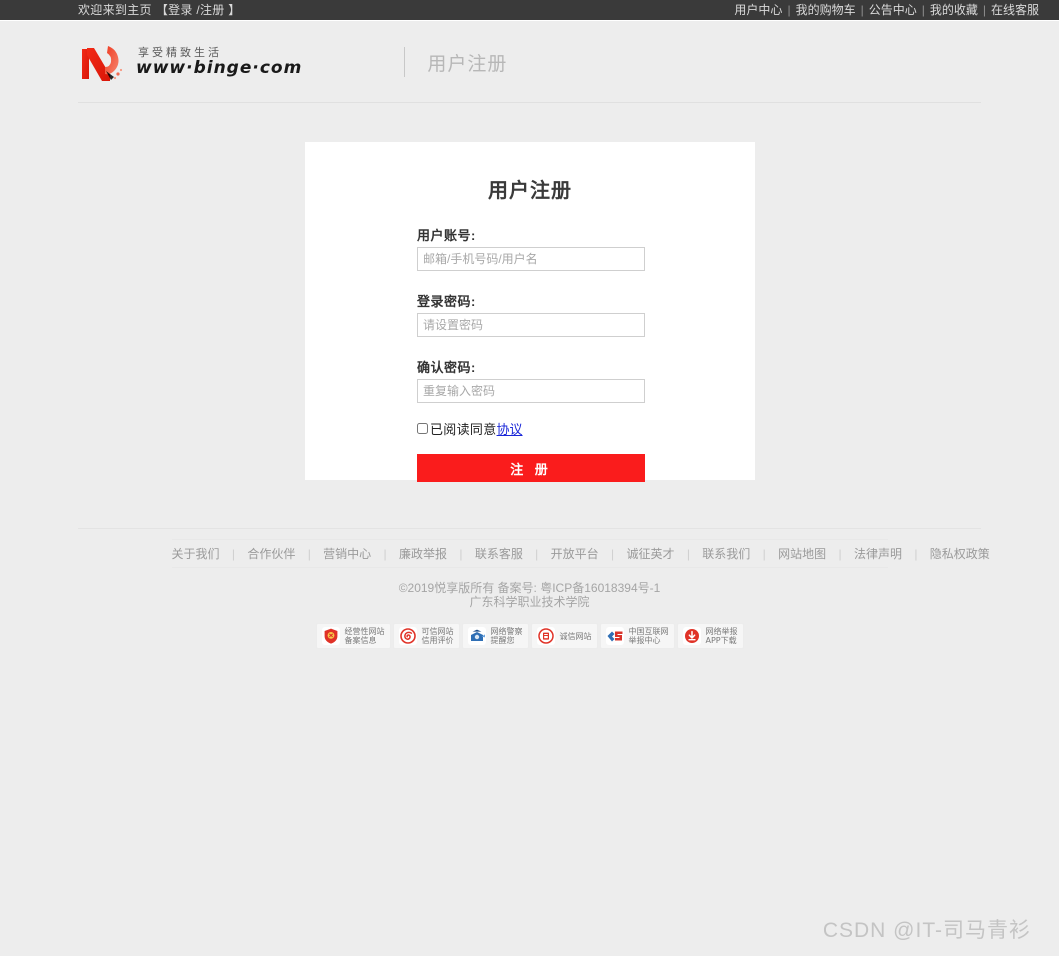 This screenshot has height=956, width=1059. I want to click on welcome-text: 欢迎来到主页, so click(115, 9).